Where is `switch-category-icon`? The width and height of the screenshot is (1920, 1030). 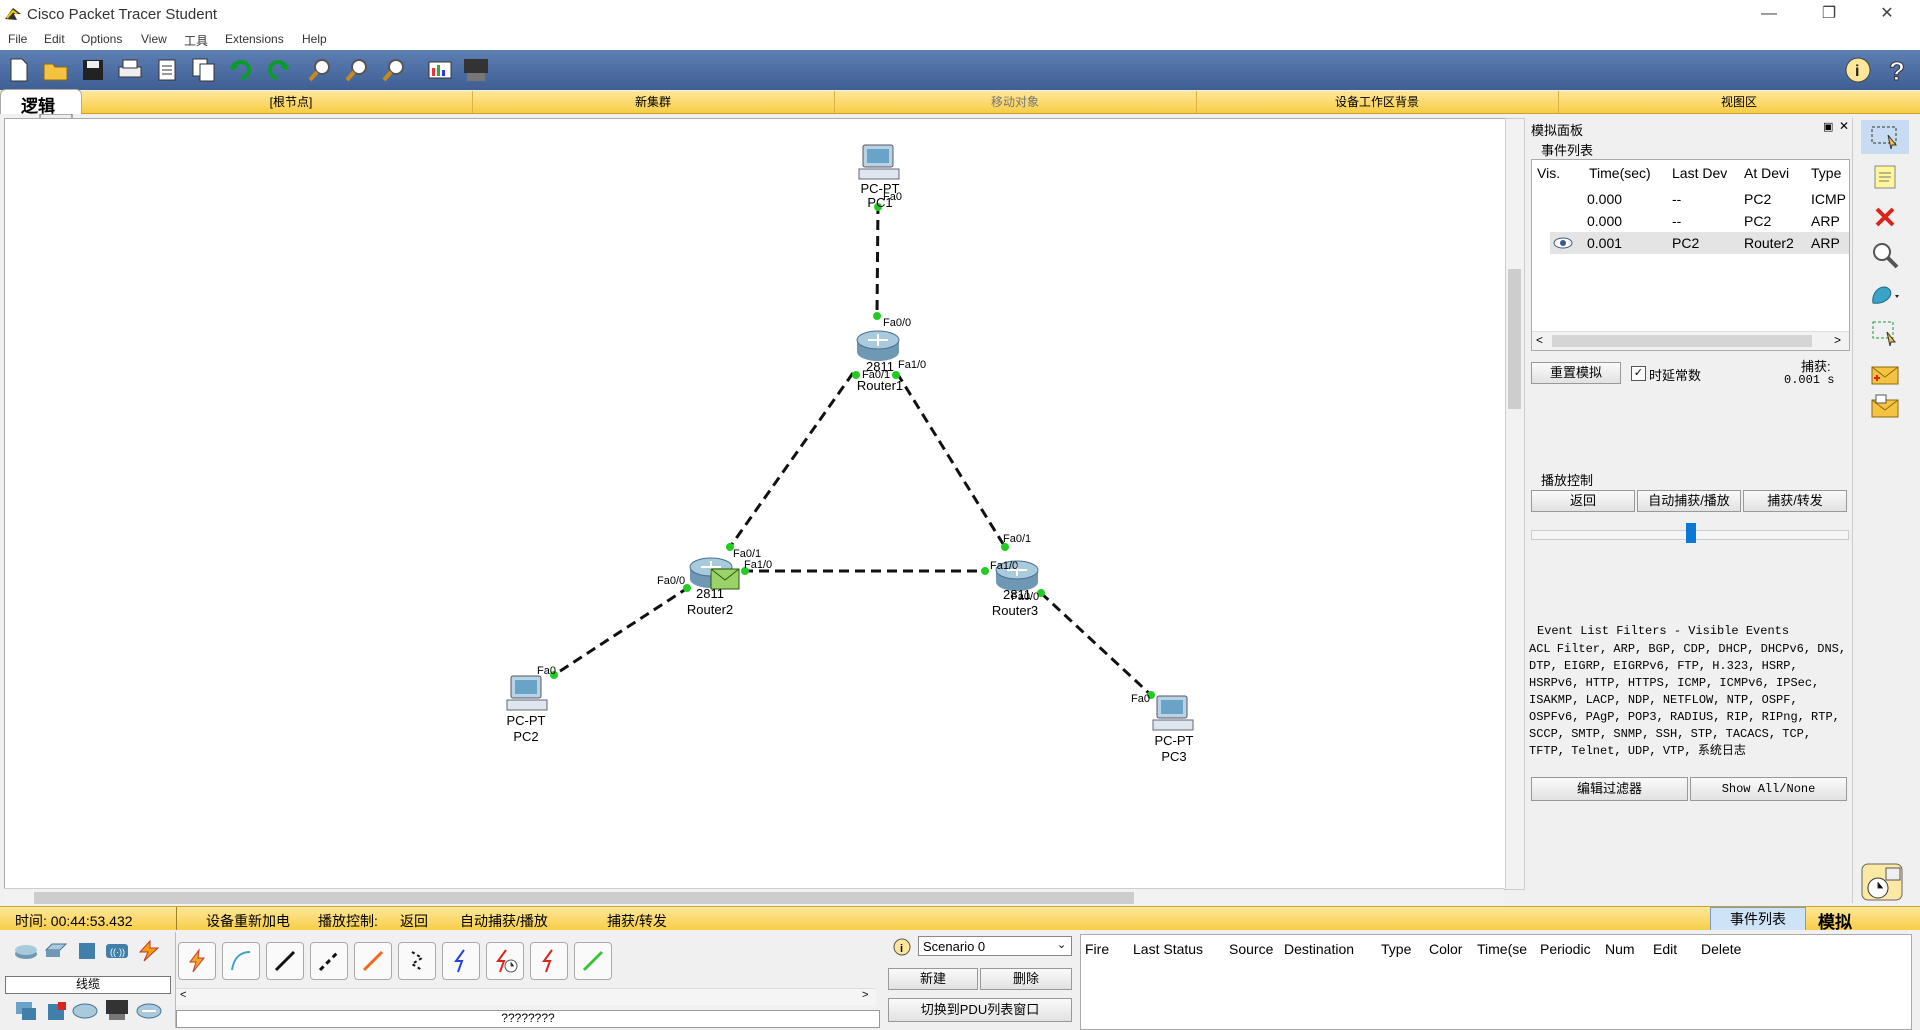 switch-category-icon is located at coordinates (56, 951).